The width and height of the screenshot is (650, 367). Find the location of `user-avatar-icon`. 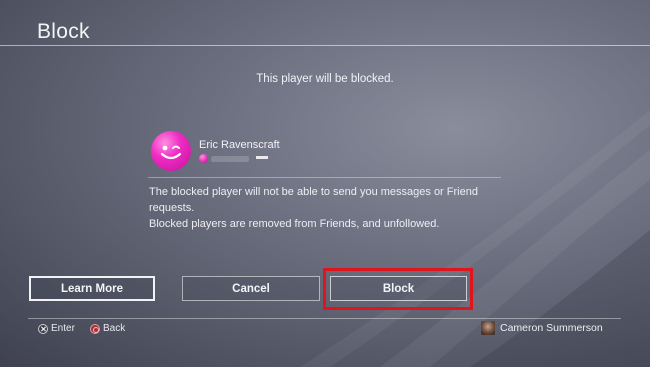

user-avatar-icon is located at coordinates (488, 328).